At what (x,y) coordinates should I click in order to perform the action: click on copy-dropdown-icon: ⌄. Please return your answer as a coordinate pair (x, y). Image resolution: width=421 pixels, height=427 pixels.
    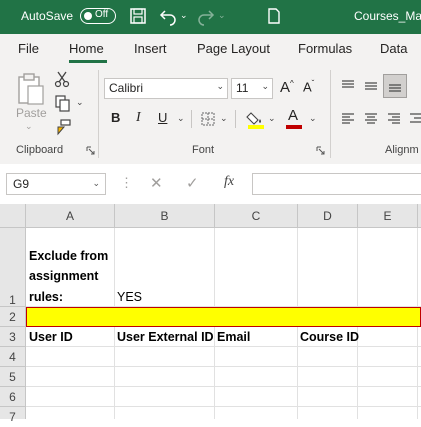
    Looking at the image, I should click on (80, 102).